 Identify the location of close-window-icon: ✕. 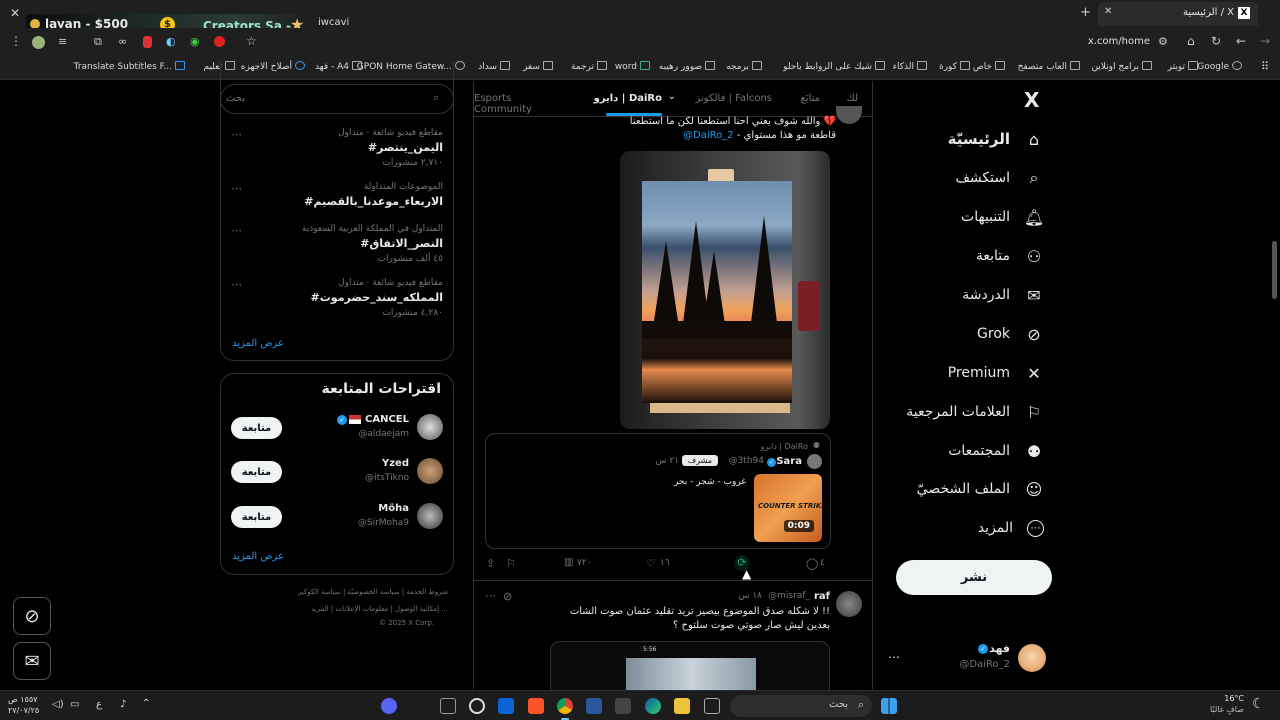
(15, 13).